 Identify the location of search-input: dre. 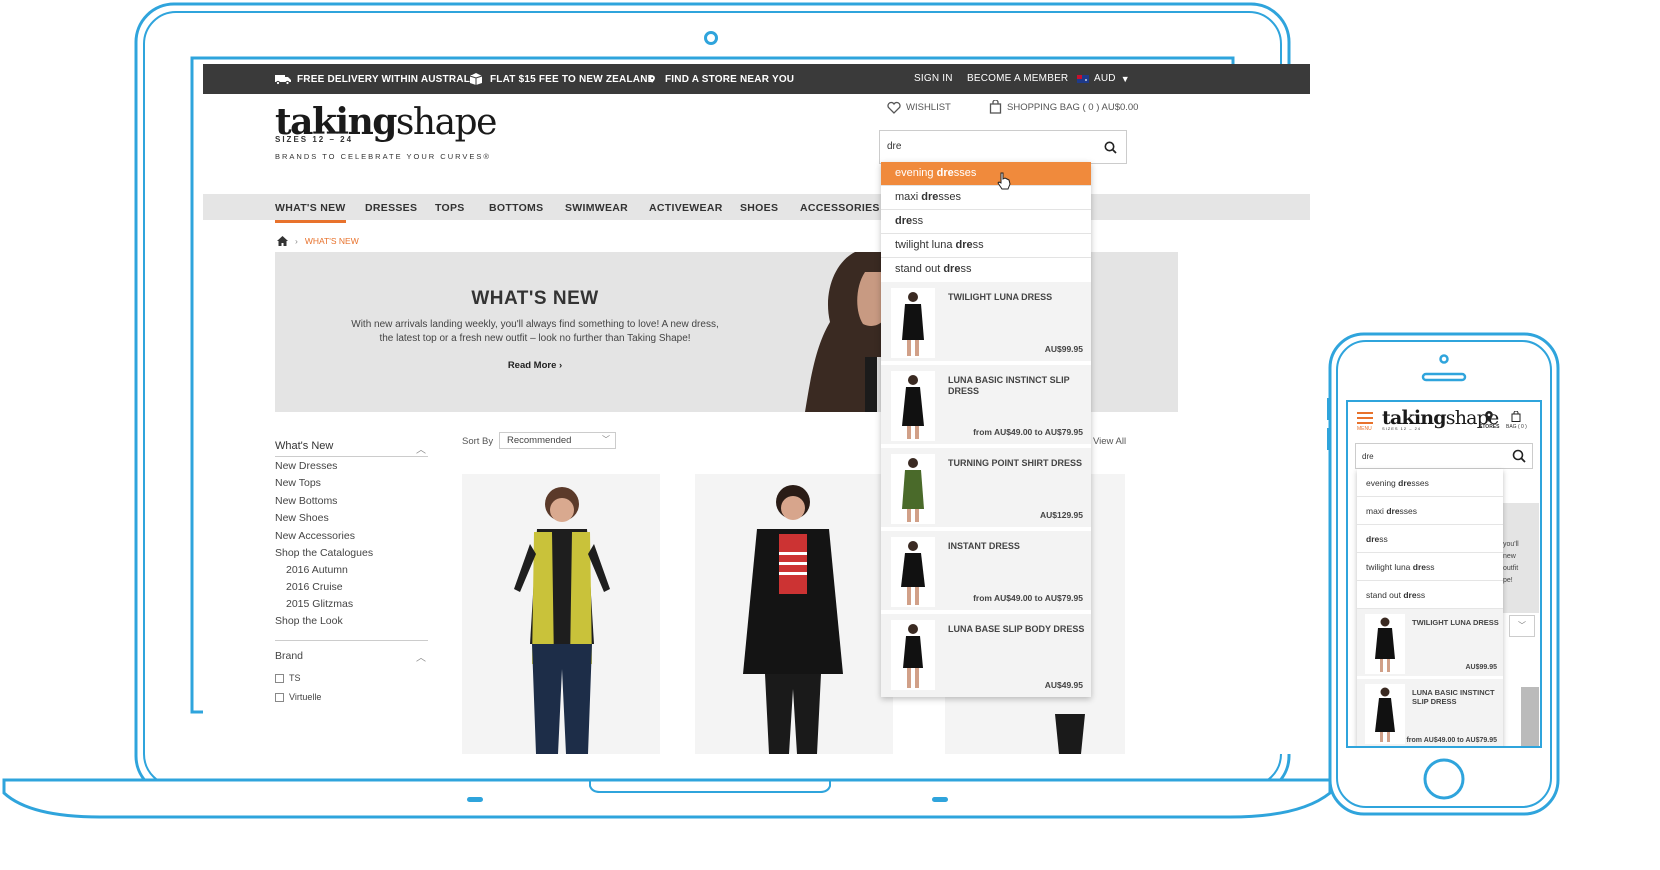
(1003, 147).